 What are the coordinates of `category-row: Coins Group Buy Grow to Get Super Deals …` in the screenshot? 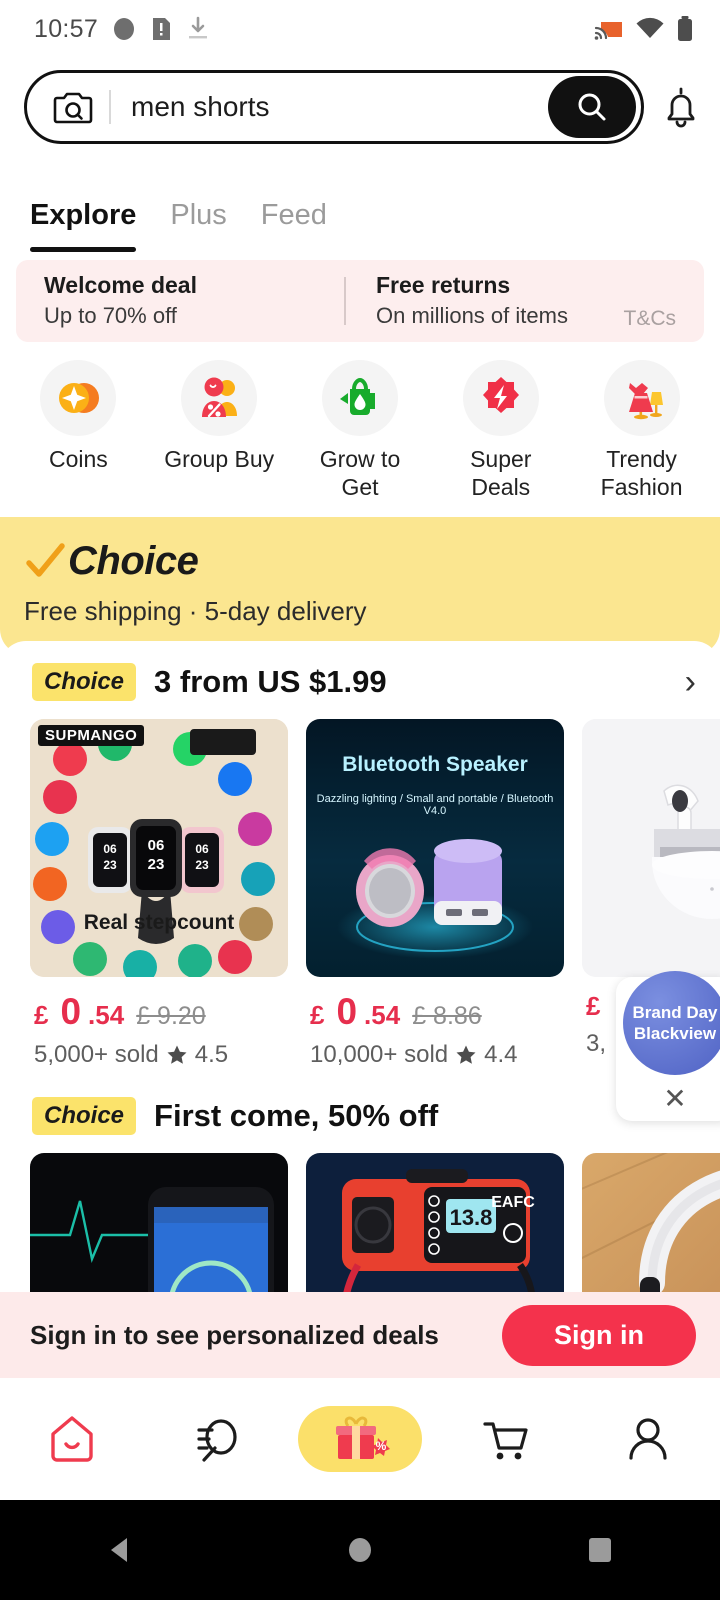 It's located at (360, 427).